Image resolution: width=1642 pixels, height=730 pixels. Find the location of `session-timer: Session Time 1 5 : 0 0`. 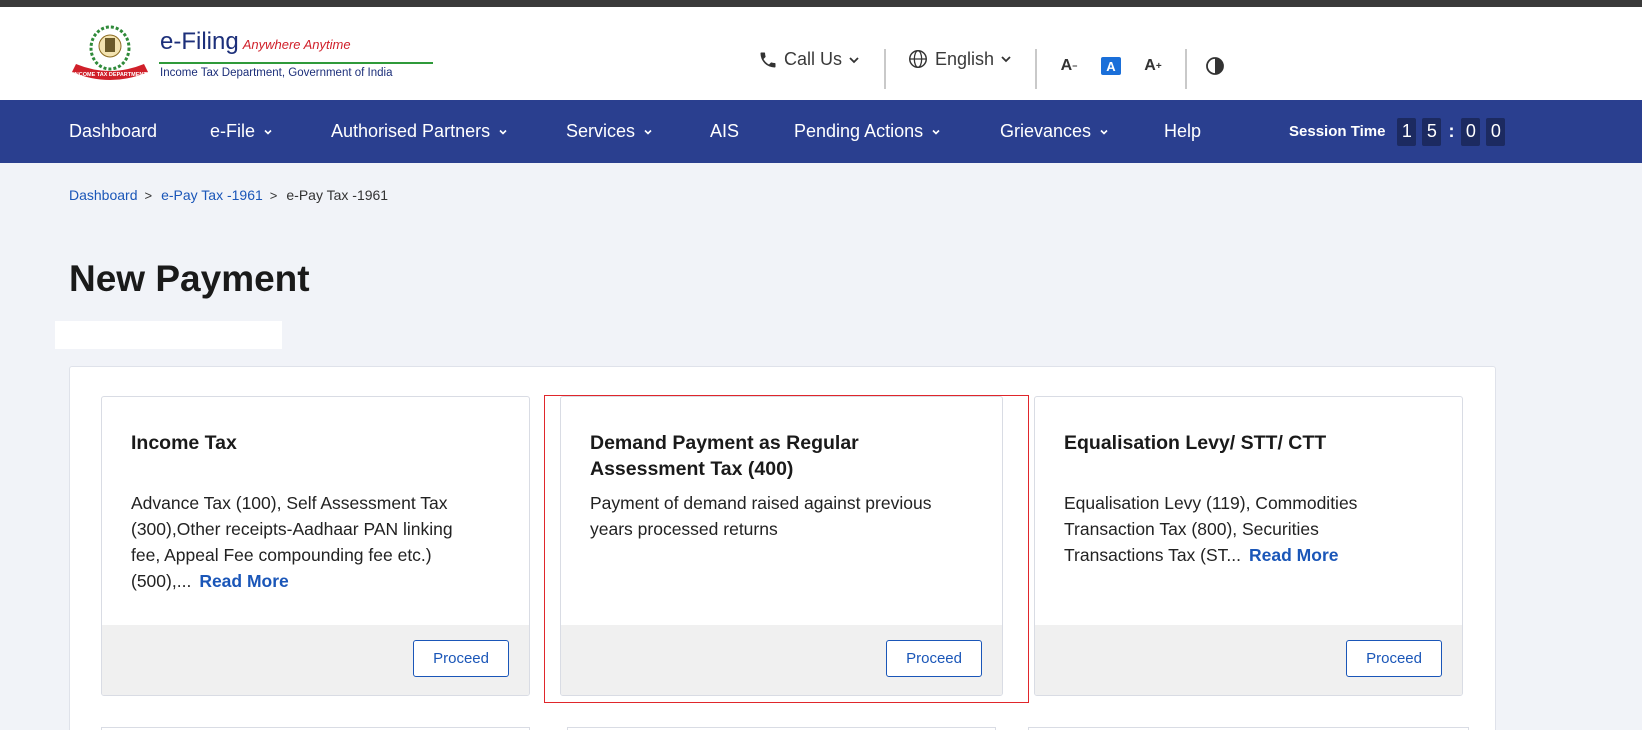

session-timer: Session Time 1 5 : 0 0 is located at coordinates (1397, 131).